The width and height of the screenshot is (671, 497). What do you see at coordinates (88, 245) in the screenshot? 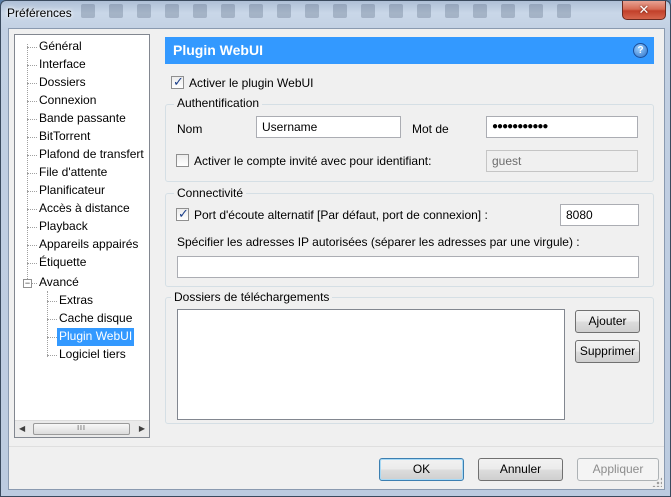
I see `tree-item-paired-devices: Appareils appairés` at bounding box center [88, 245].